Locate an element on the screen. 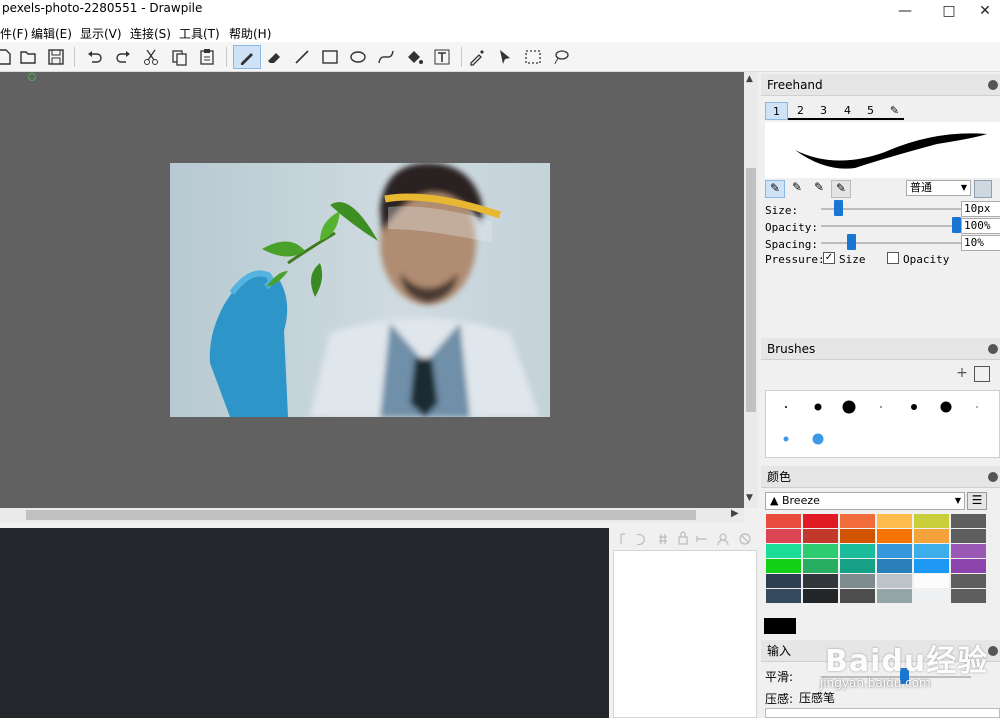 This screenshot has width=1000, height=718. pressure-size-checkbox: ✓ is located at coordinates (829, 258).